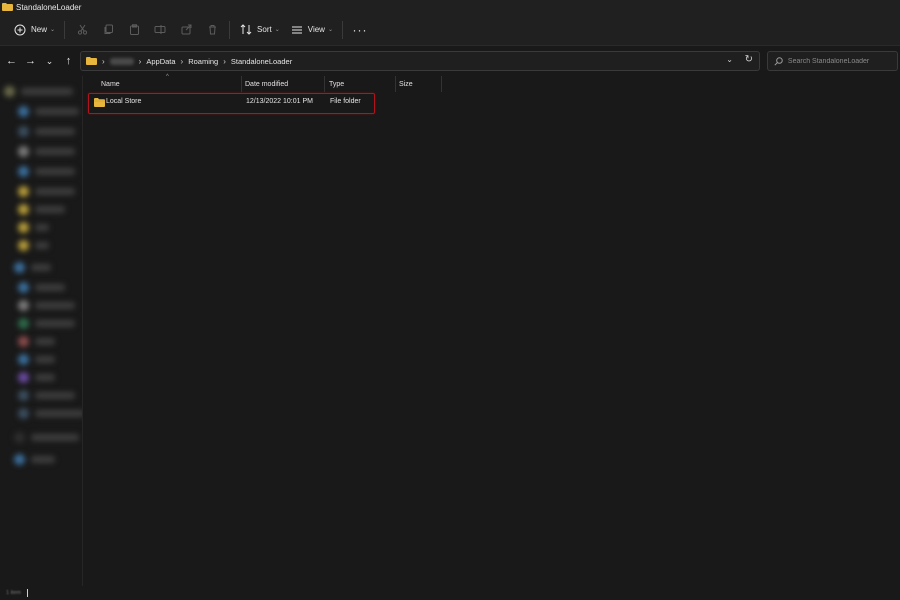 The height and width of the screenshot is (600, 900). I want to click on breadcrumb-appdata: AppData, so click(160, 61).